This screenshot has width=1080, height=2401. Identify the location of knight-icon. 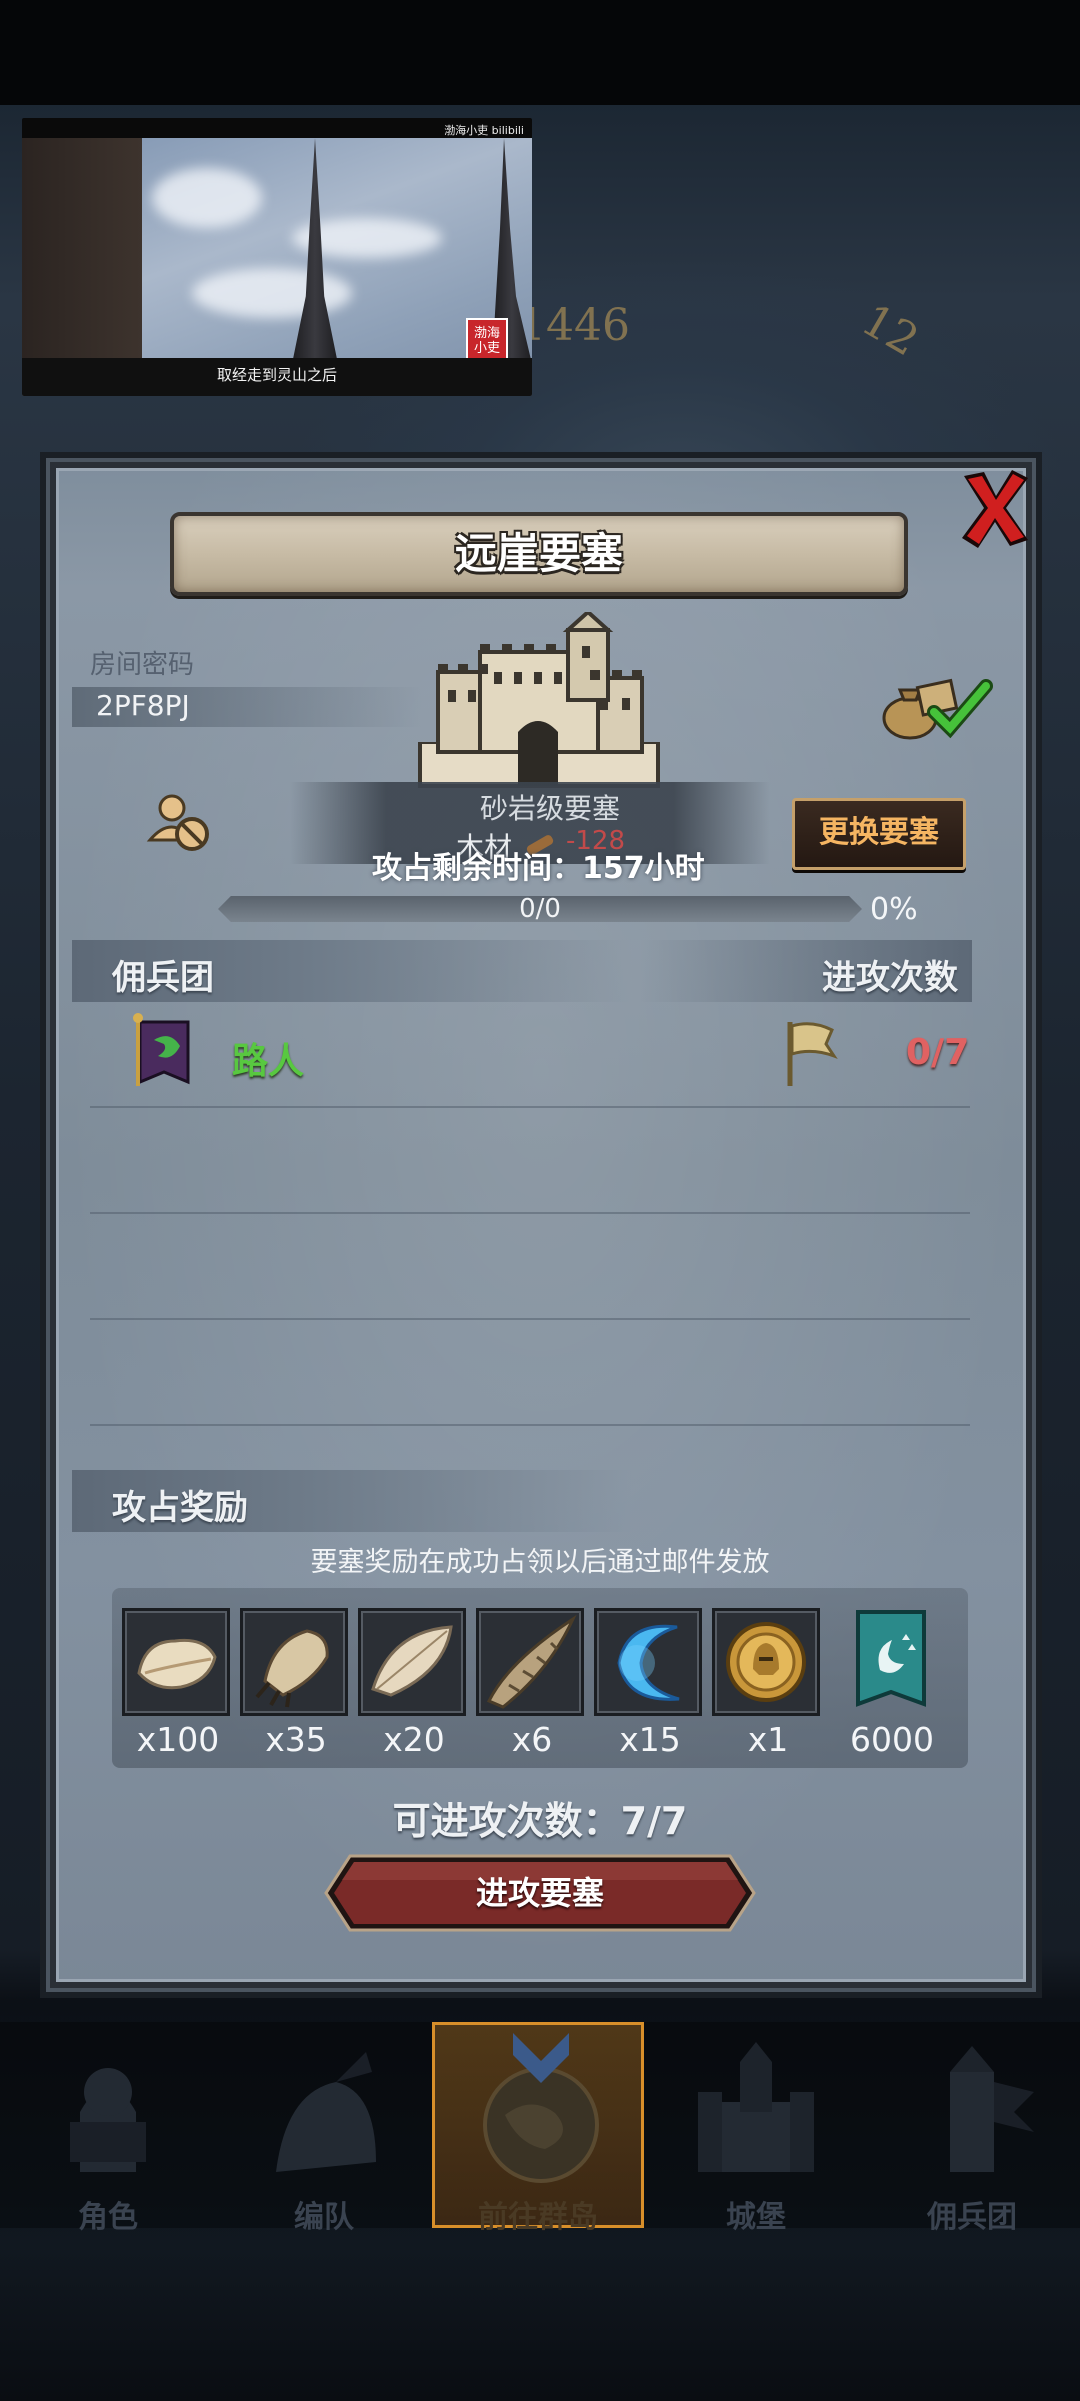
(108, 2120).